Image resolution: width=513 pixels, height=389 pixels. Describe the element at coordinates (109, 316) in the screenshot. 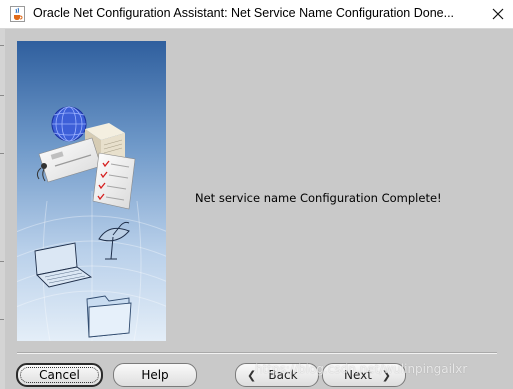

I see `folder-icon` at that location.